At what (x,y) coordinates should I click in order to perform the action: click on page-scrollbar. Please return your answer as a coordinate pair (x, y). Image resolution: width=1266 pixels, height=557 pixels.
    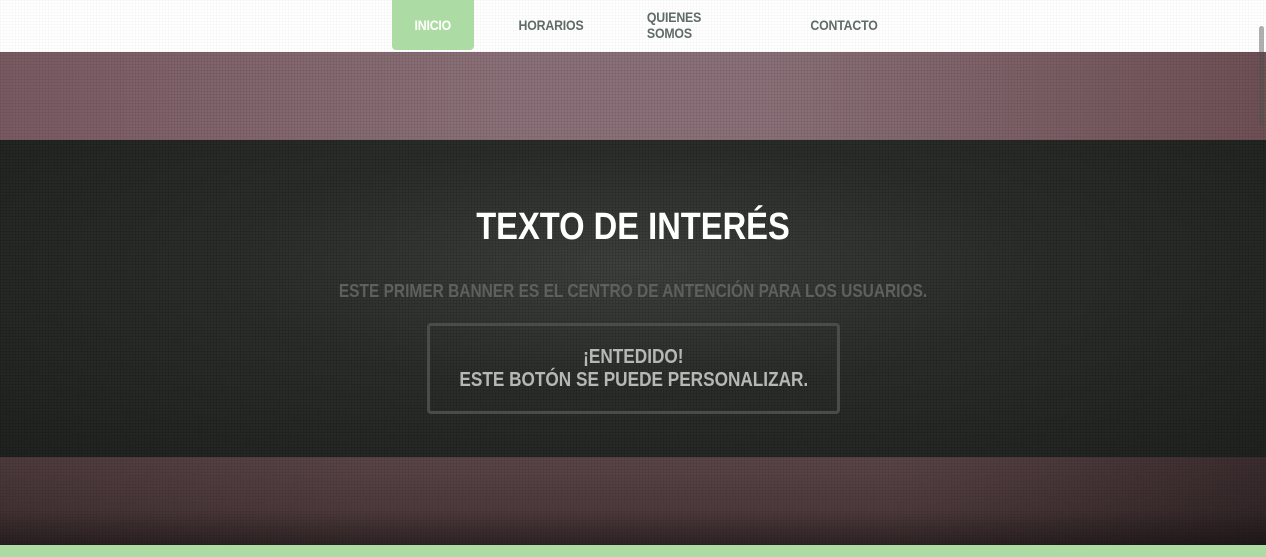
    Looking at the image, I should click on (1261, 278).